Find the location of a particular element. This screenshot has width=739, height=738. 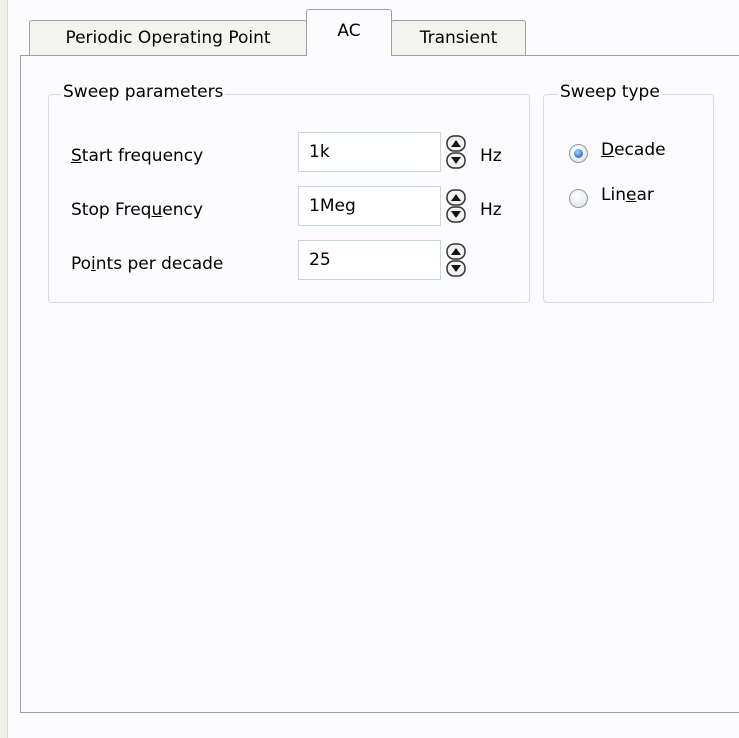

linear-radio-icon is located at coordinates (578, 198).